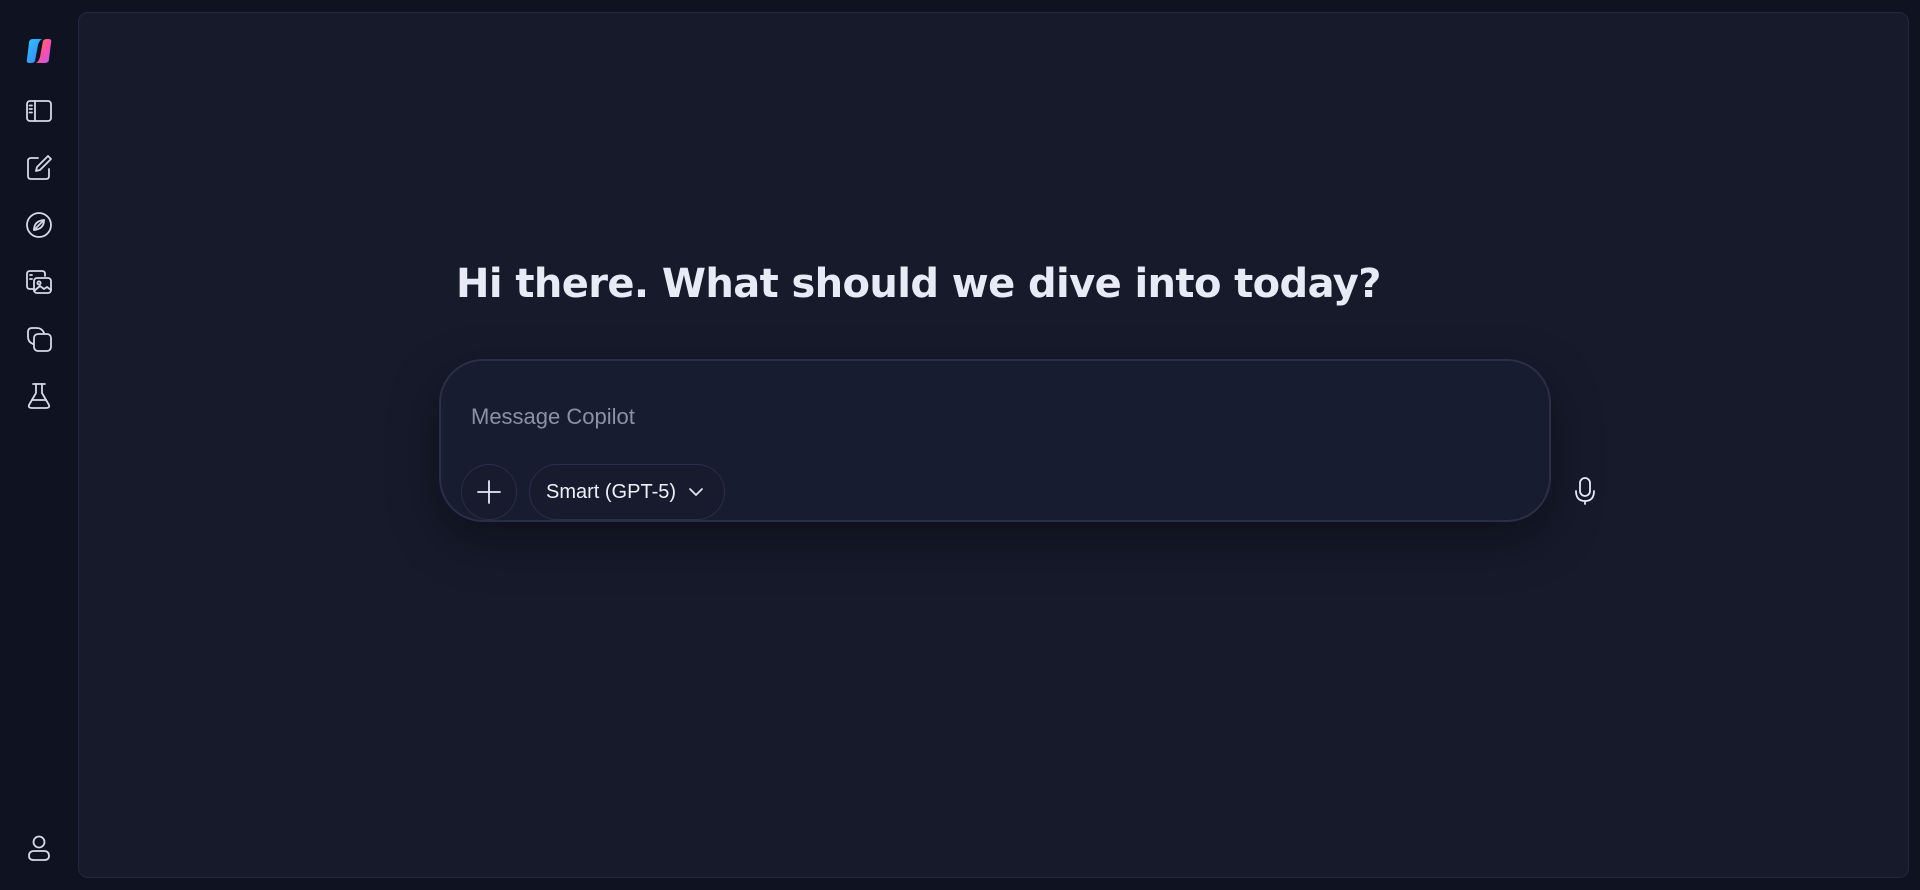 The height and width of the screenshot is (890, 1920). I want to click on profile-icon, so click(39, 848).